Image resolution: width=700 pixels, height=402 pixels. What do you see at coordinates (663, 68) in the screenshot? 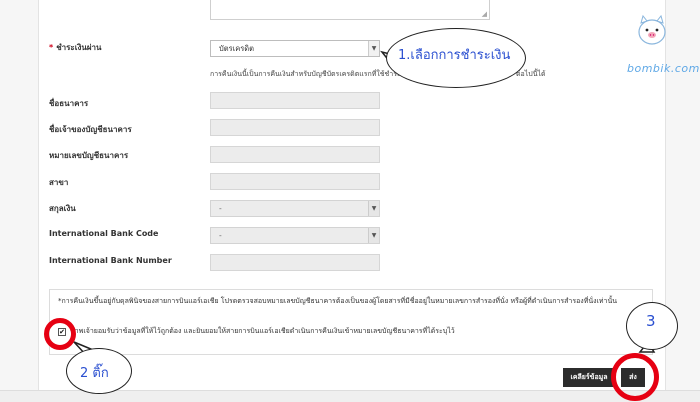
I see `site-watermark: bombik.com` at bounding box center [663, 68].